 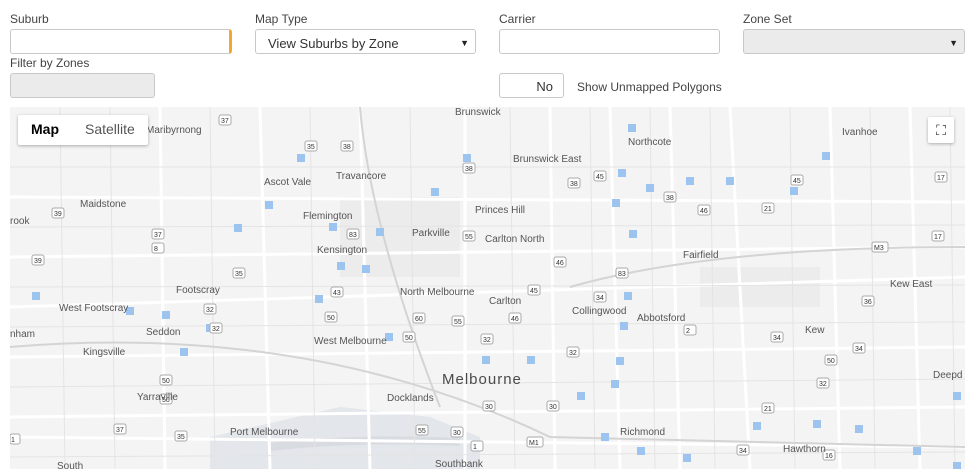 I want to click on place-label: Footscray, so click(x=198, y=290).